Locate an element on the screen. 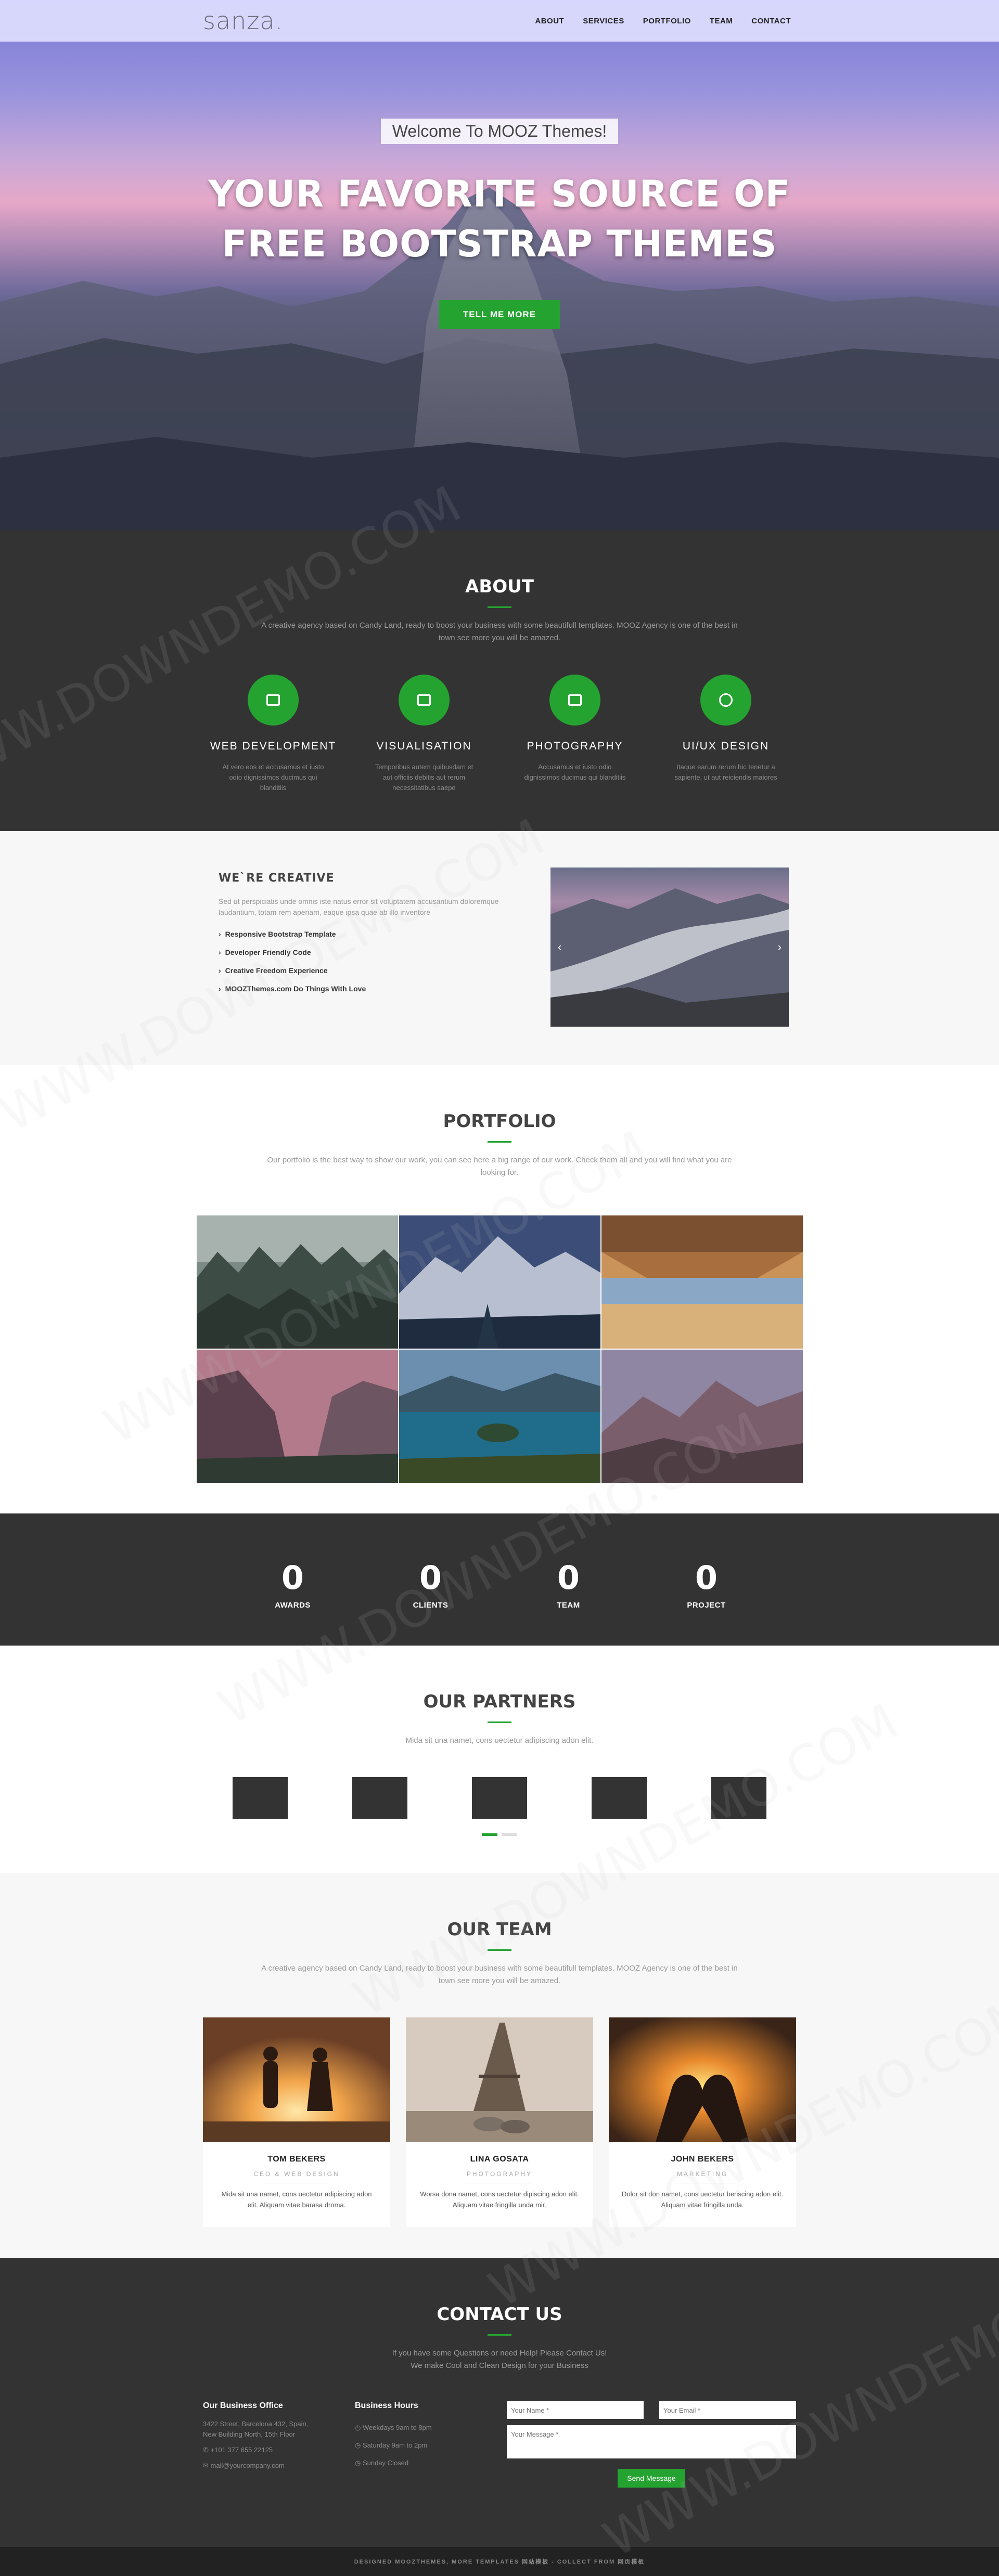 The width and height of the screenshot is (999, 2576). portfolio-grid is located at coordinates (499, 1349).